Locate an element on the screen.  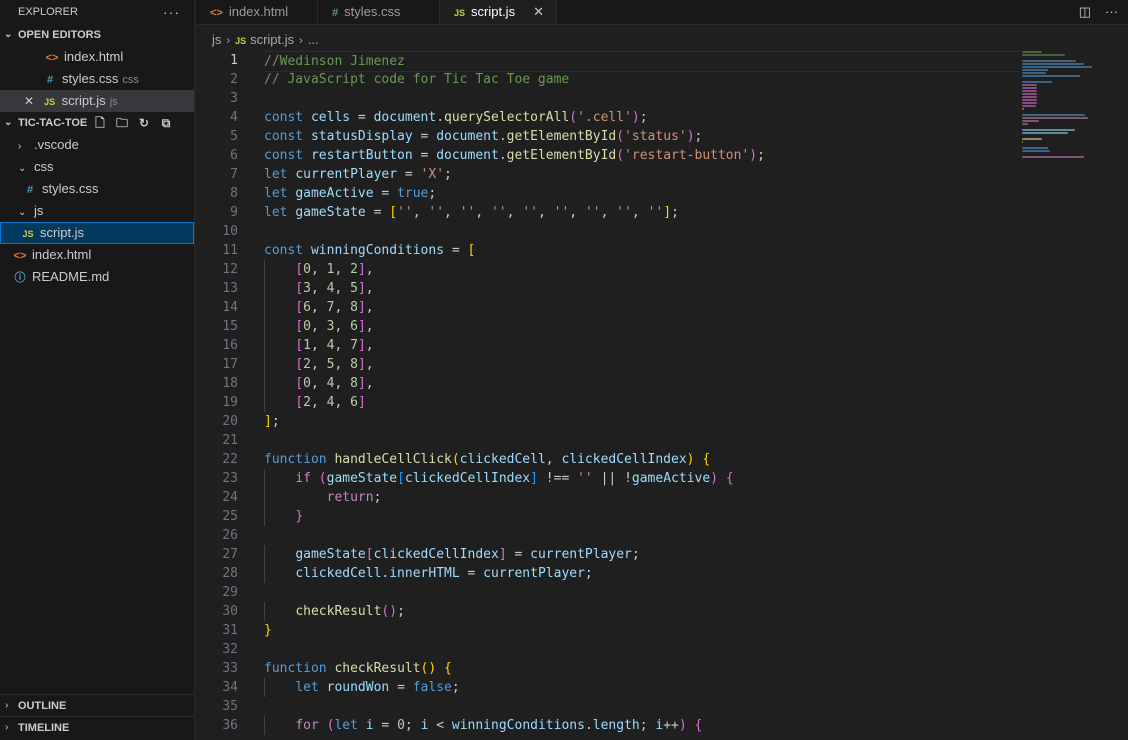
code-line: 1 //Wedinson Jimenez is located at coordinates (608, 61).